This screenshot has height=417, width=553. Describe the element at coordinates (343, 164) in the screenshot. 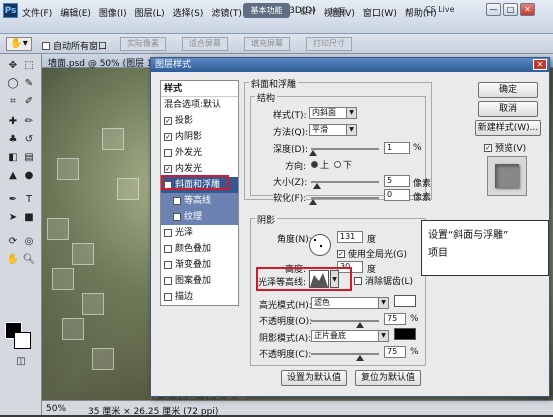

I see `direction-down-radio: 下` at that location.